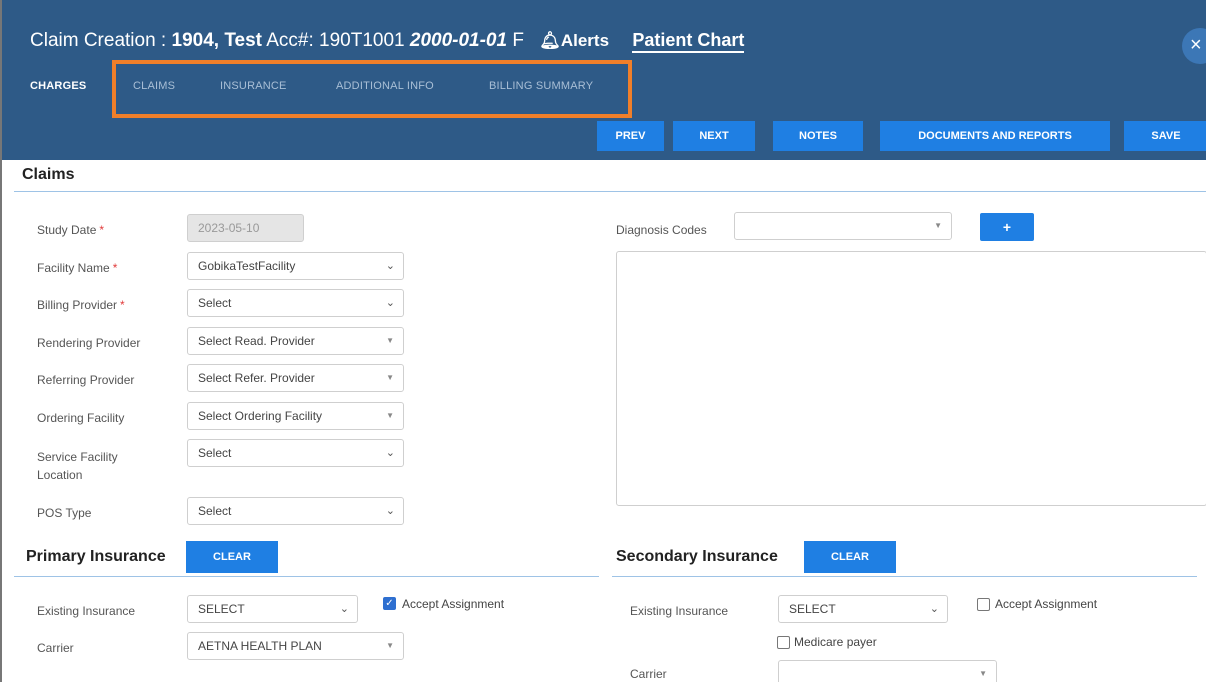 This screenshot has height=682, width=1206. I want to click on primary-carrier-value: AETNA HEALTH PLAN, so click(260, 646).